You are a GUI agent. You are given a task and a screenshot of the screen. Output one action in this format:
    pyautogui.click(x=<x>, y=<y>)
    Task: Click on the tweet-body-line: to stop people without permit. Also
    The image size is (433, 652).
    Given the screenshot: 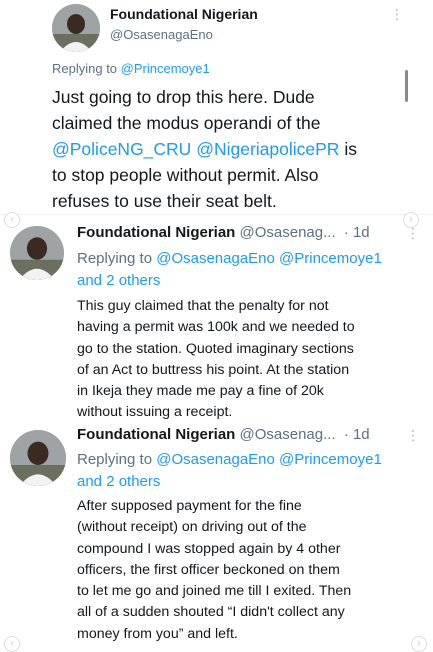 What is the action you would take?
    pyautogui.click(x=185, y=175)
    